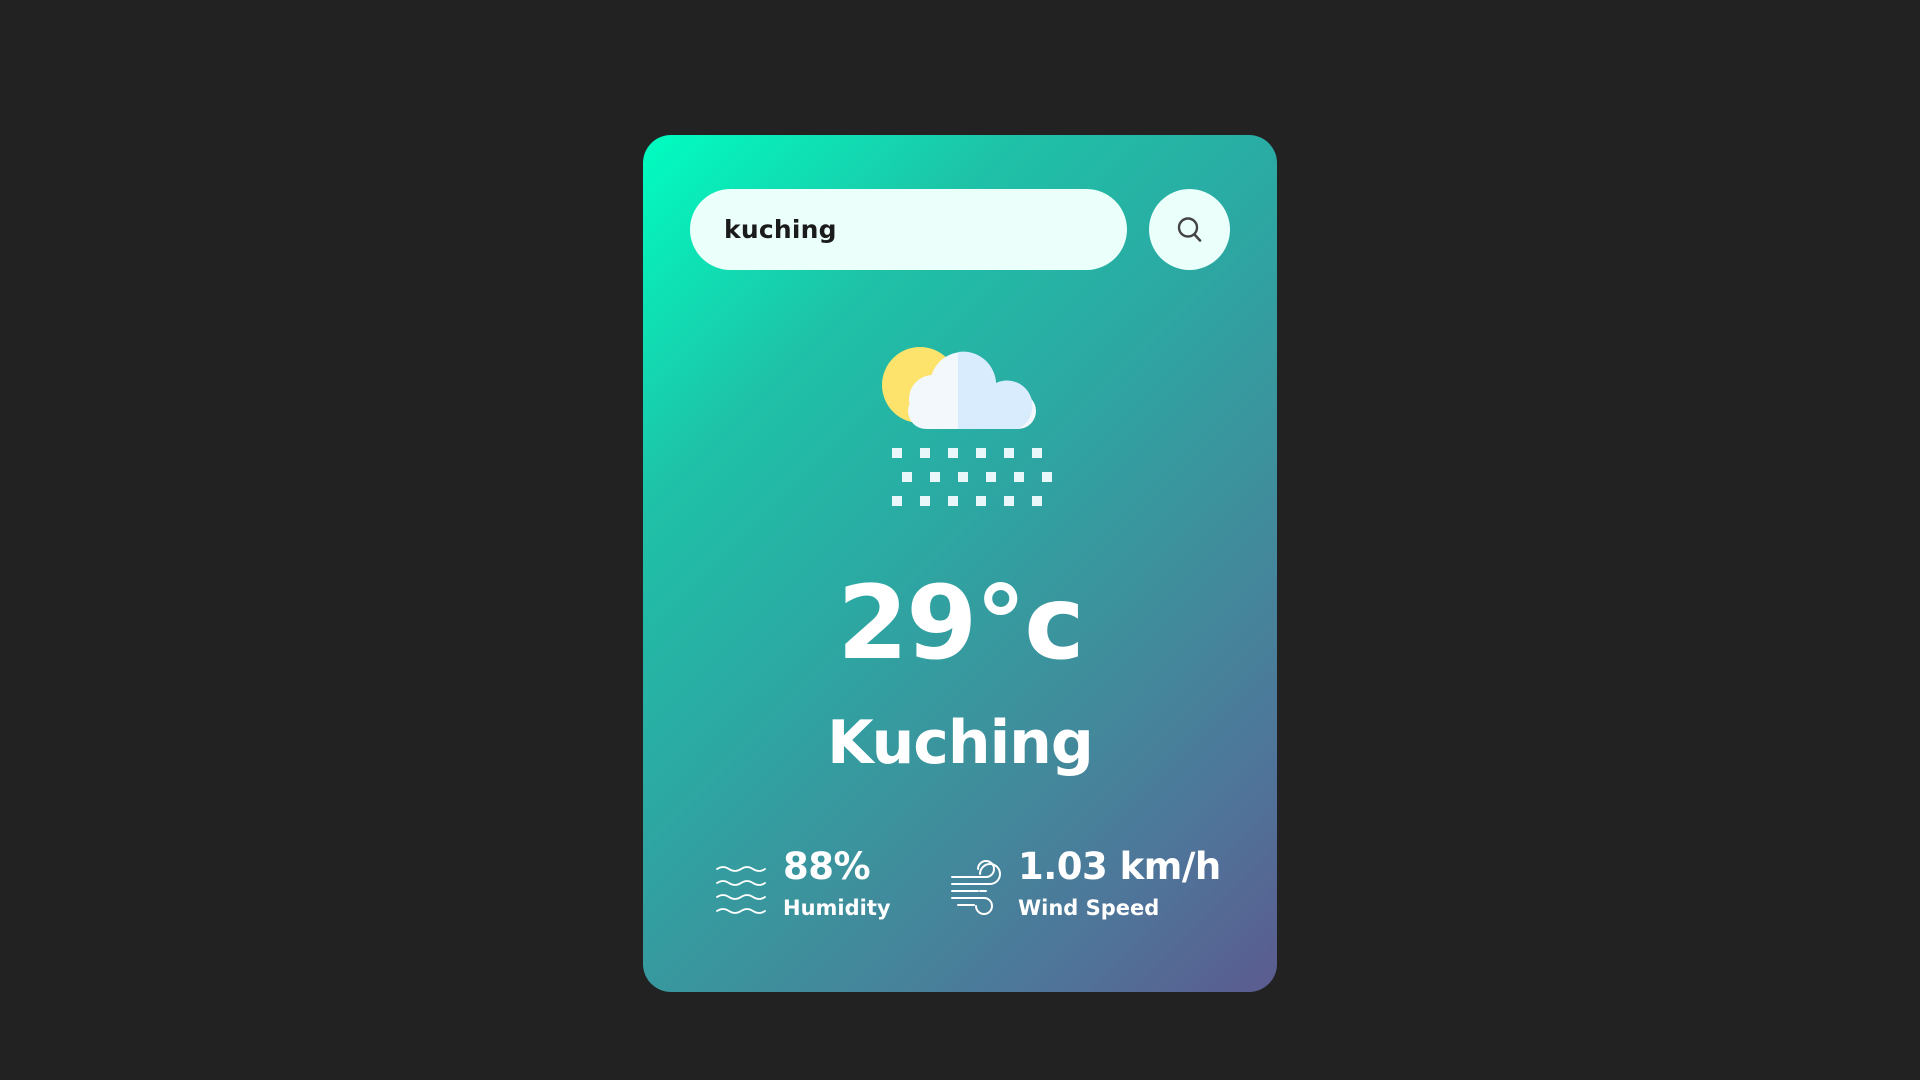  I want to click on humidity-label: Humidity, so click(837, 907).